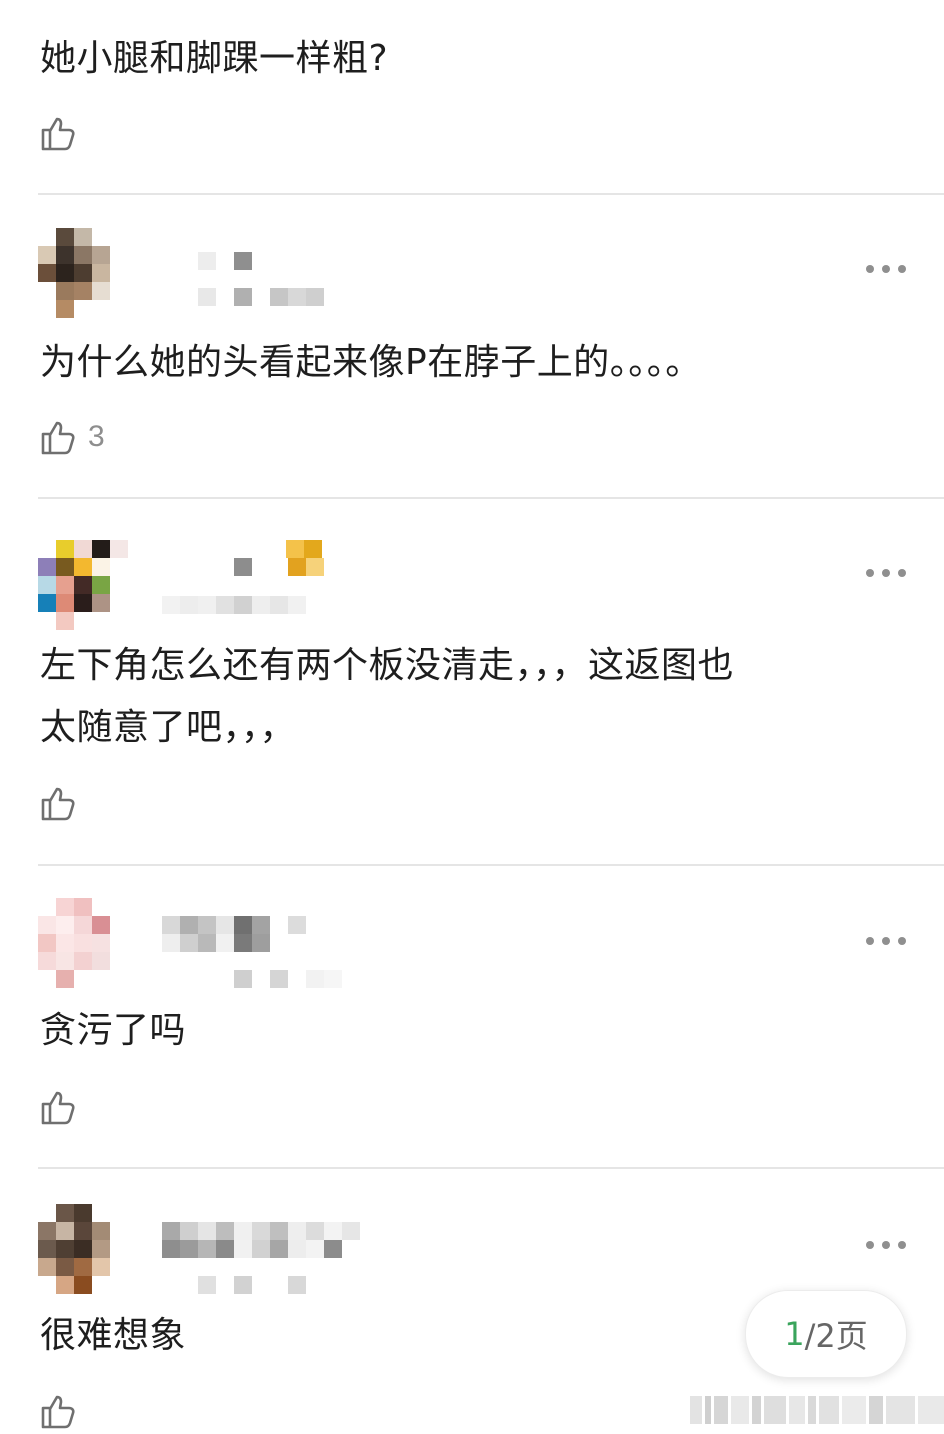 The width and height of the screenshot is (944, 1434). What do you see at coordinates (387, 696) in the screenshot?
I see `comment-text: 左下角怎么还有两个板没清走，，，这返图也 太随意了吧，，，` at bounding box center [387, 696].